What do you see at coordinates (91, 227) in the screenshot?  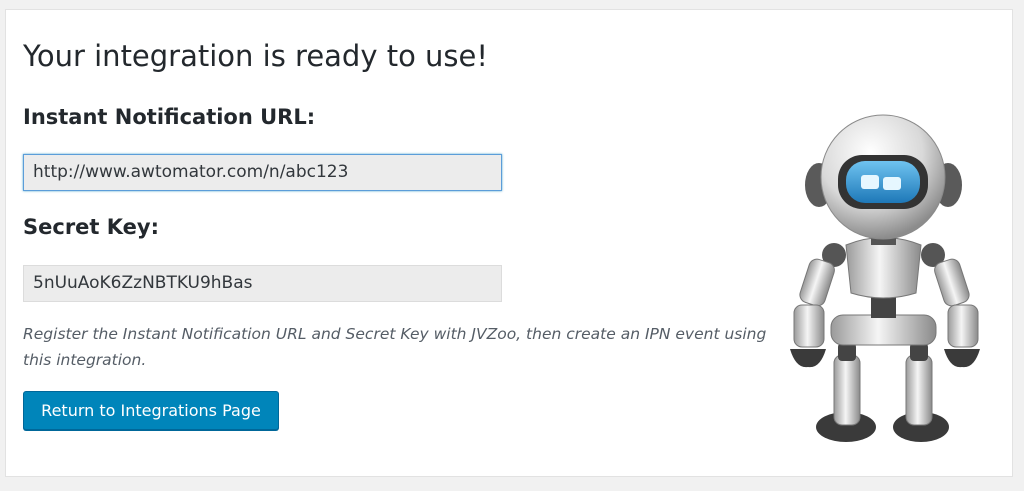 I see `secret-key-label: Secret Key:` at bounding box center [91, 227].